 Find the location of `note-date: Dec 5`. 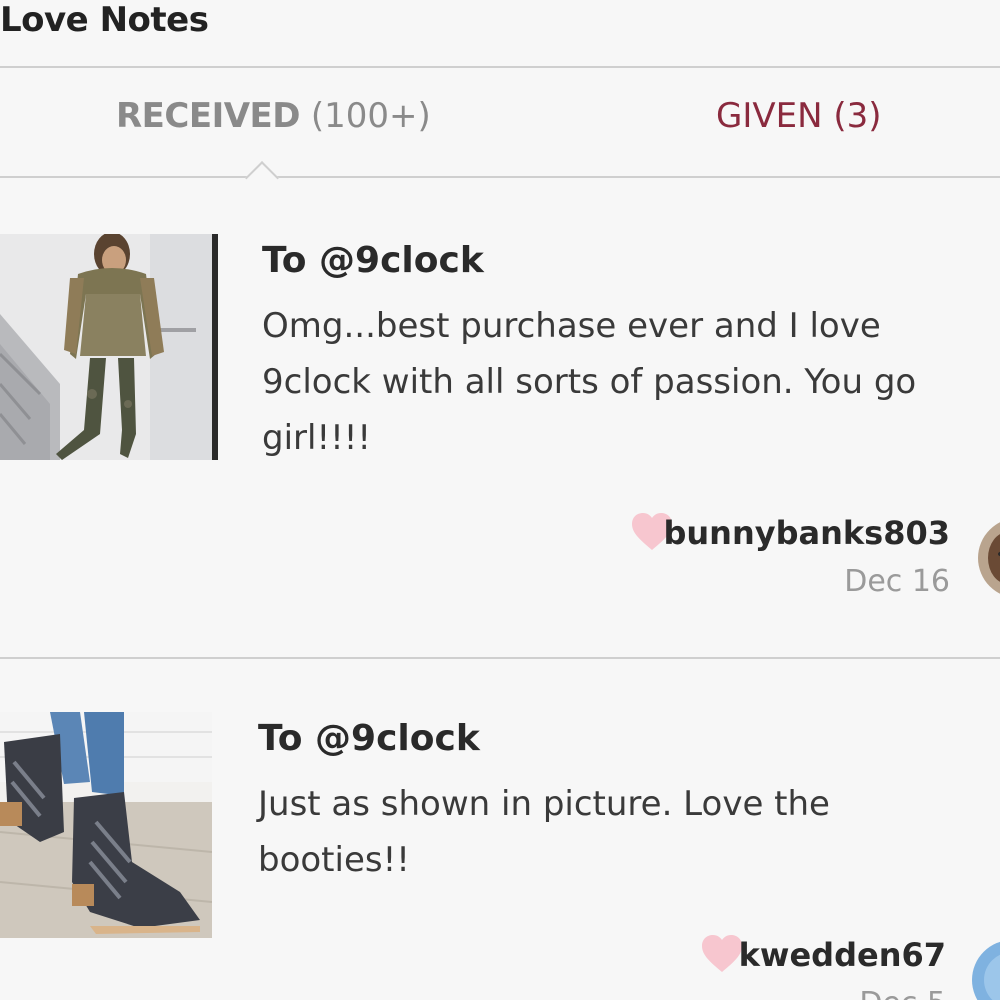

note-date: Dec 5 is located at coordinates (823, 993).